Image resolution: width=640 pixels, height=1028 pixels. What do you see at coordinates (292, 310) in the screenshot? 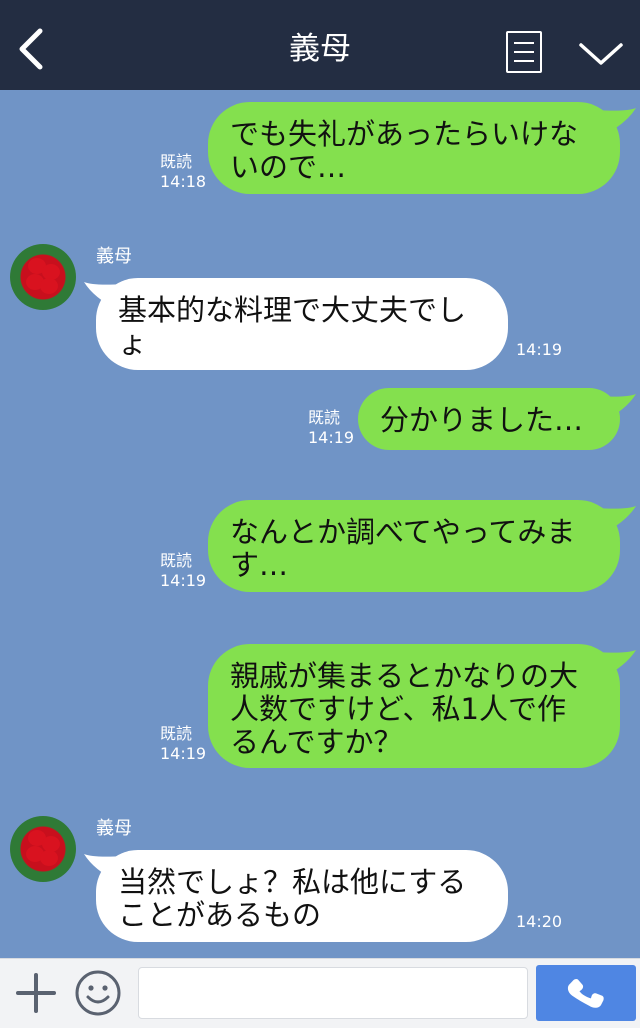
I see `message-line: 基本的な料理で大丈夫でし` at bounding box center [292, 310].